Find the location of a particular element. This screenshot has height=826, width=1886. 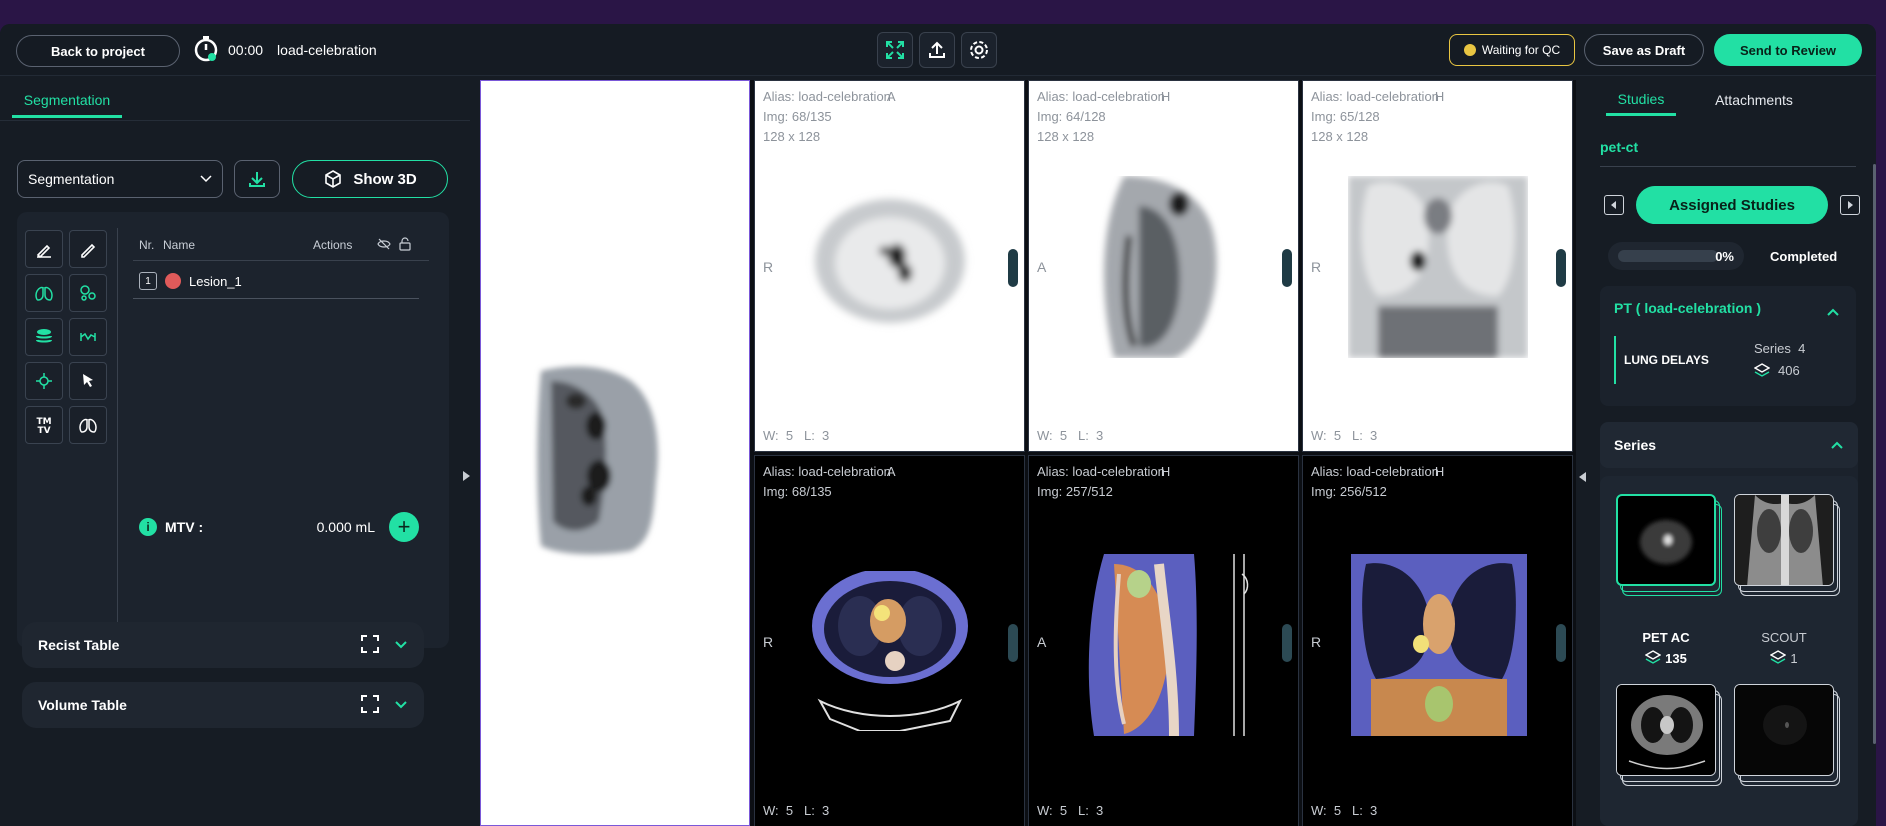

accordion-label: Volume Table is located at coordinates (82, 705).